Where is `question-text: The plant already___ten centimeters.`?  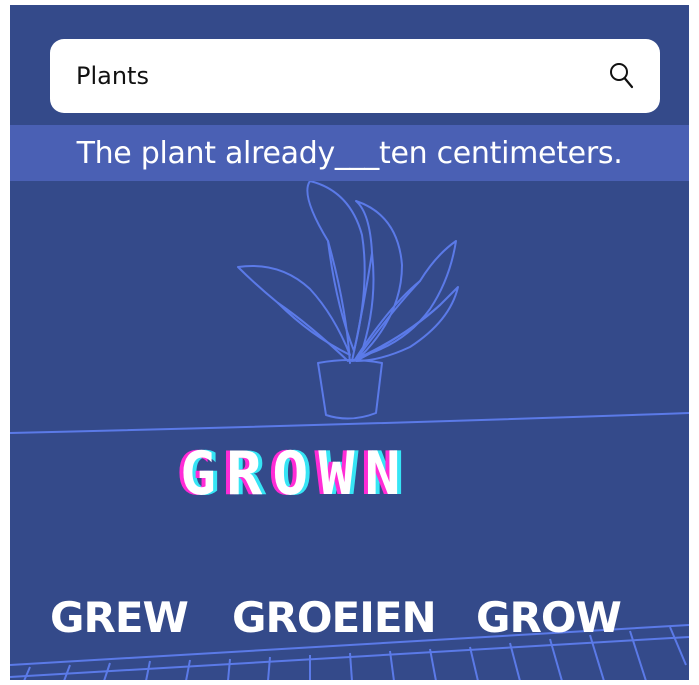 question-text: The plant already___ten centimeters. is located at coordinates (349, 153).